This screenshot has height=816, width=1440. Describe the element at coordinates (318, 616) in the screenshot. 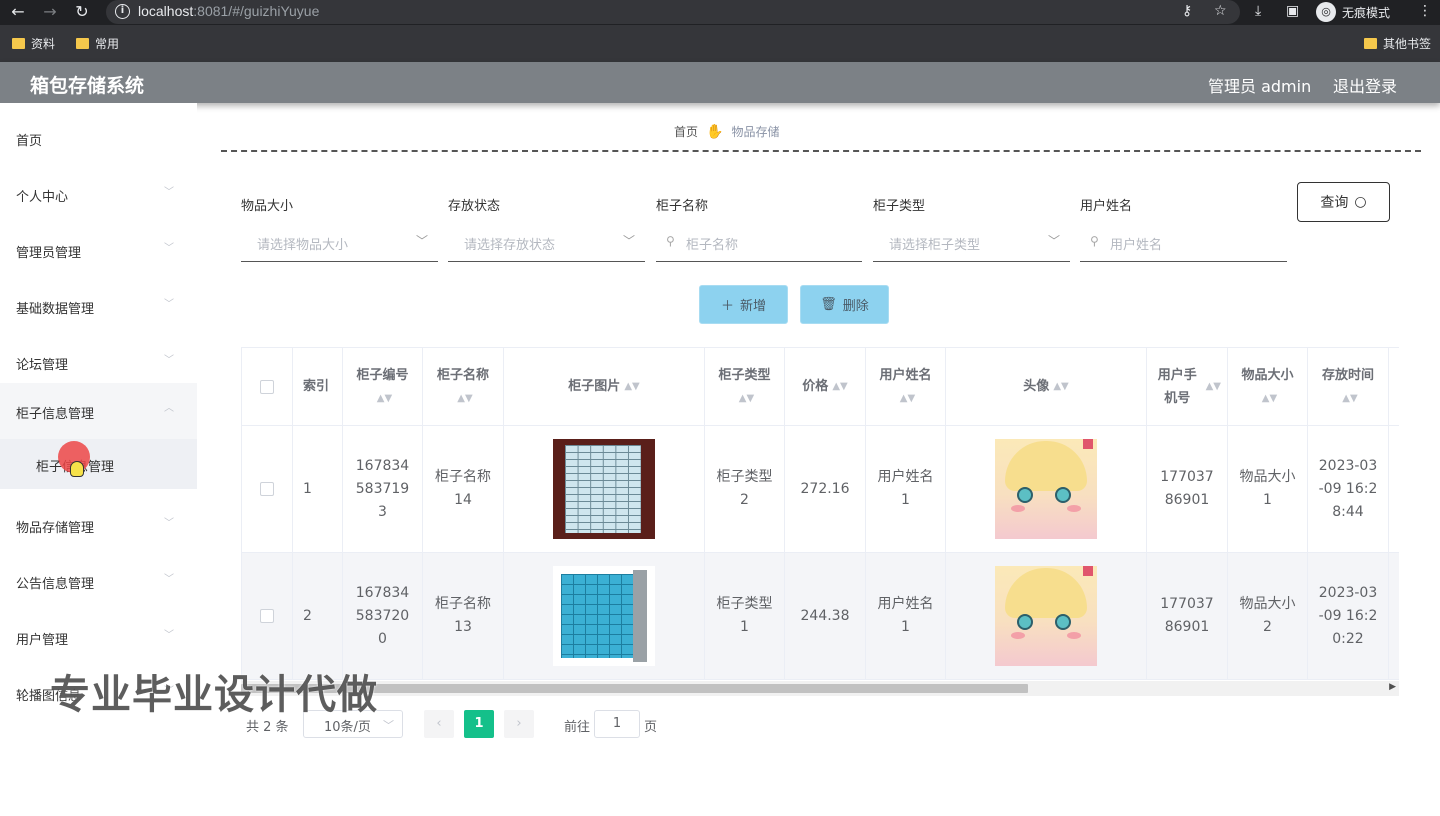

I see `cell-index: 2` at that location.